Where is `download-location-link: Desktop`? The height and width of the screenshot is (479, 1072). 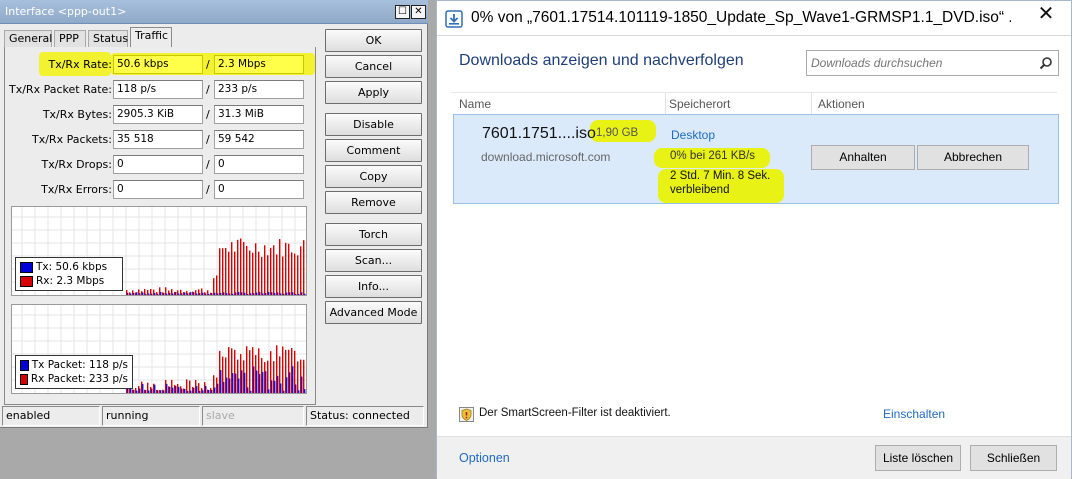
download-location-link: Desktop is located at coordinates (693, 135).